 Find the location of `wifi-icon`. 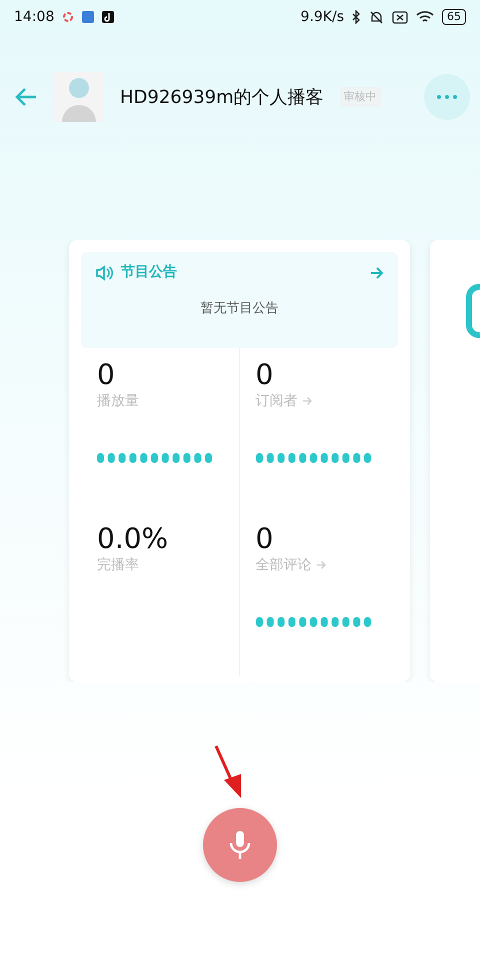

wifi-icon is located at coordinates (425, 17).